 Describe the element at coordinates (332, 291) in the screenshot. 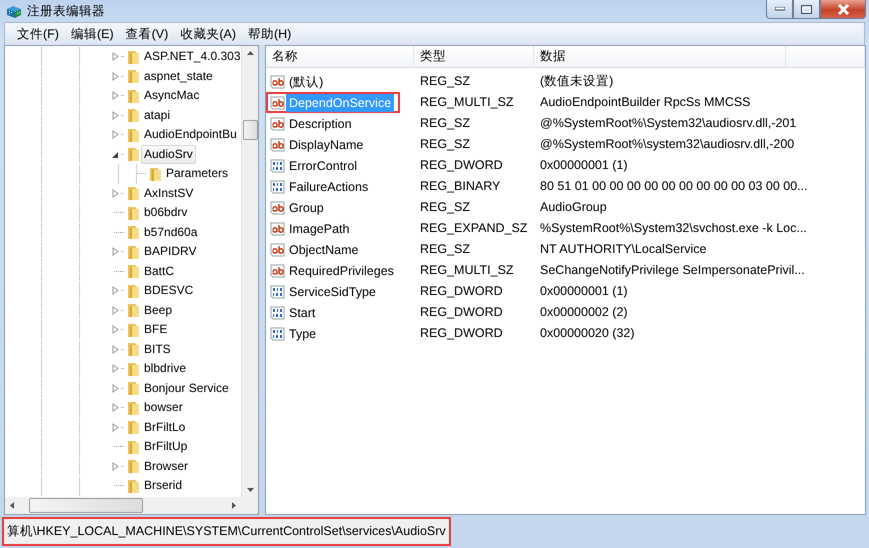

I see `value-name: ServiceSidType` at that location.